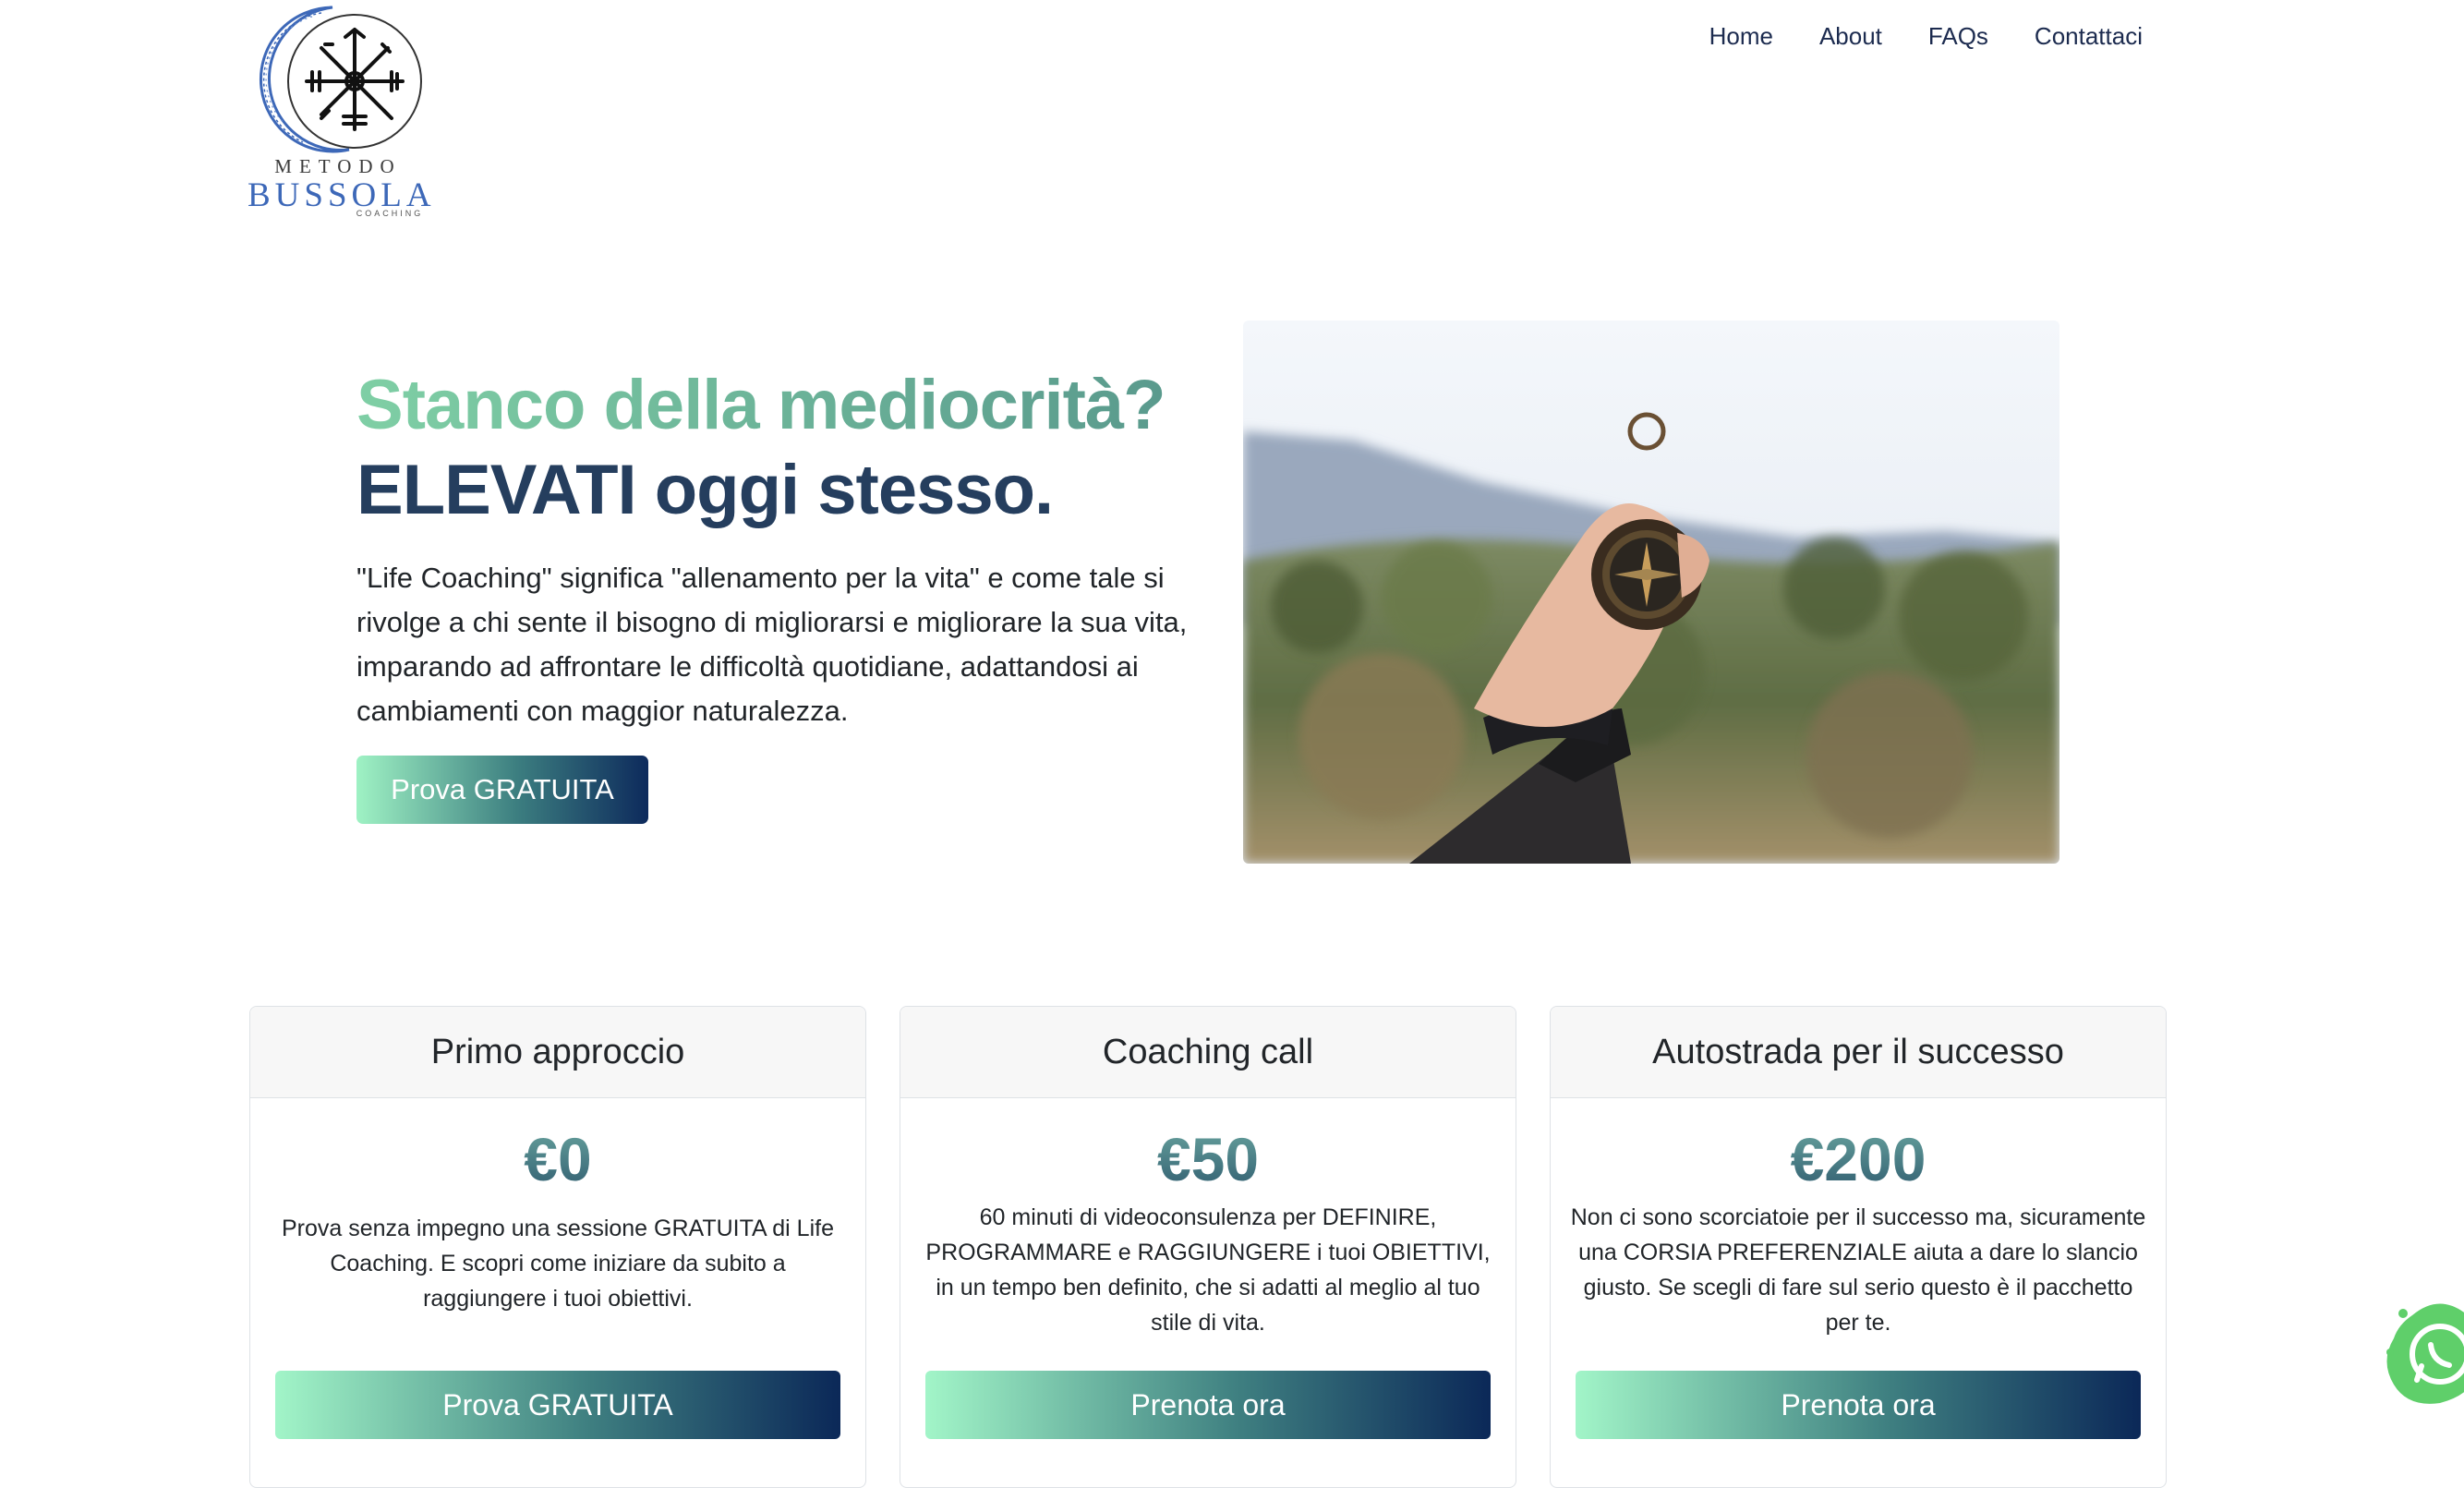 The width and height of the screenshot is (2464, 1488). Describe the element at coordinates (1208, 1159) in the screenshot. I see `pricing-card-price: €50` at that location.